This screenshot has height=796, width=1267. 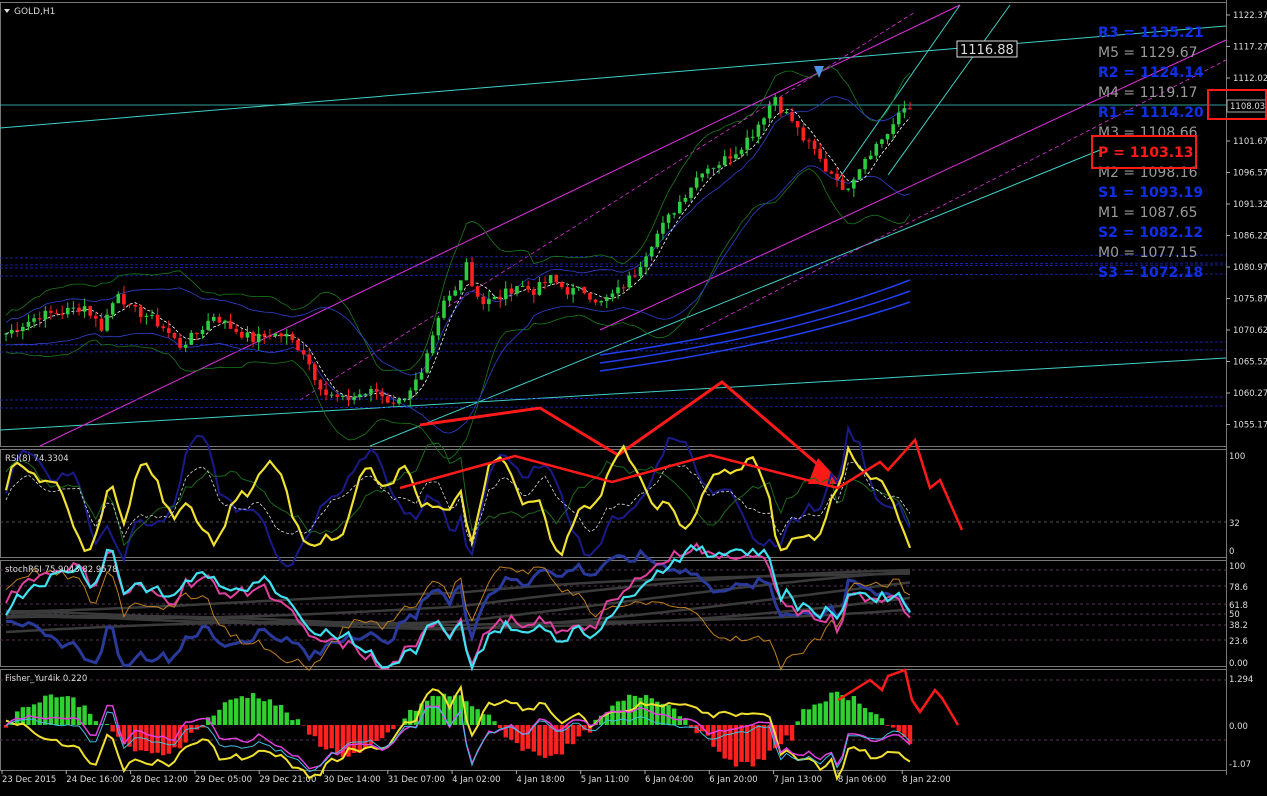 I want to click on time-tick-label: 5 Jan 11:00, so click(x=605, y=780).